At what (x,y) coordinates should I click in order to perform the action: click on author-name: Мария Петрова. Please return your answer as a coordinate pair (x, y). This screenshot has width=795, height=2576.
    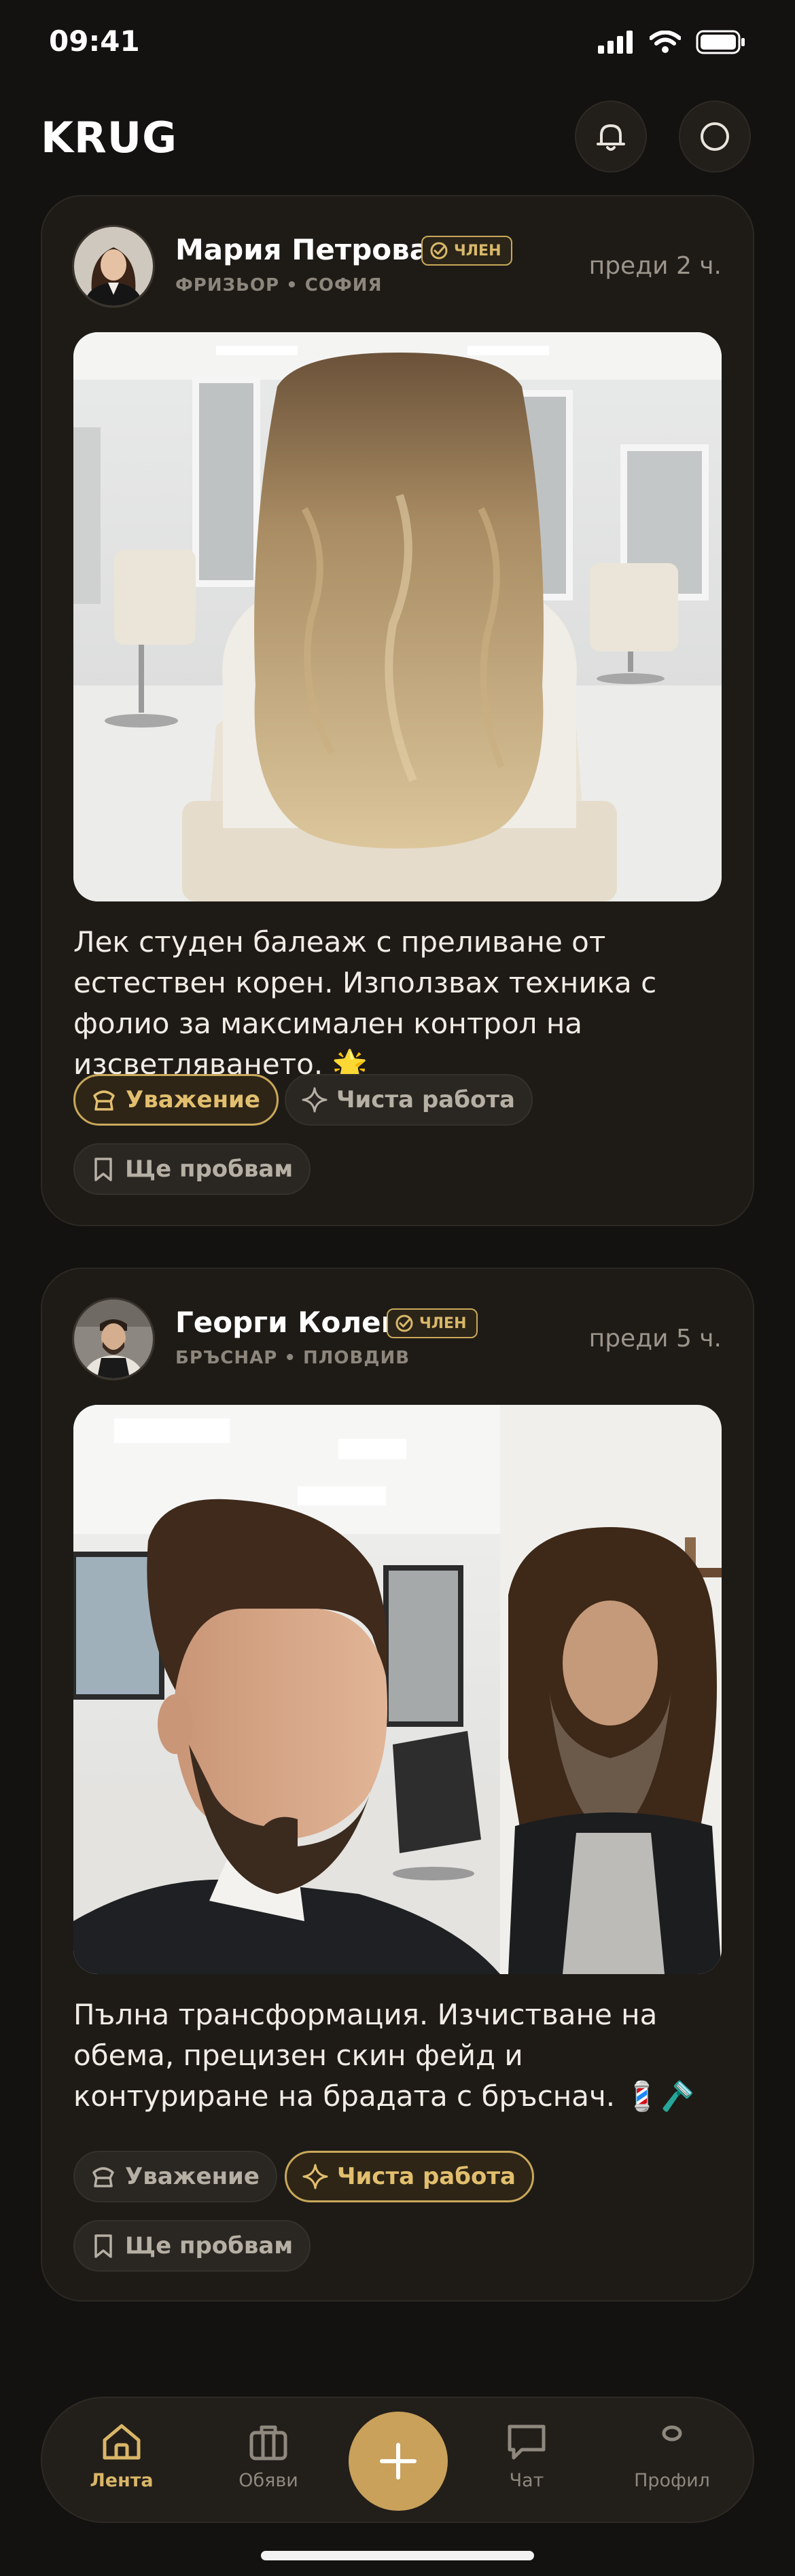
    Looking at the image, I should click on (302, 249).